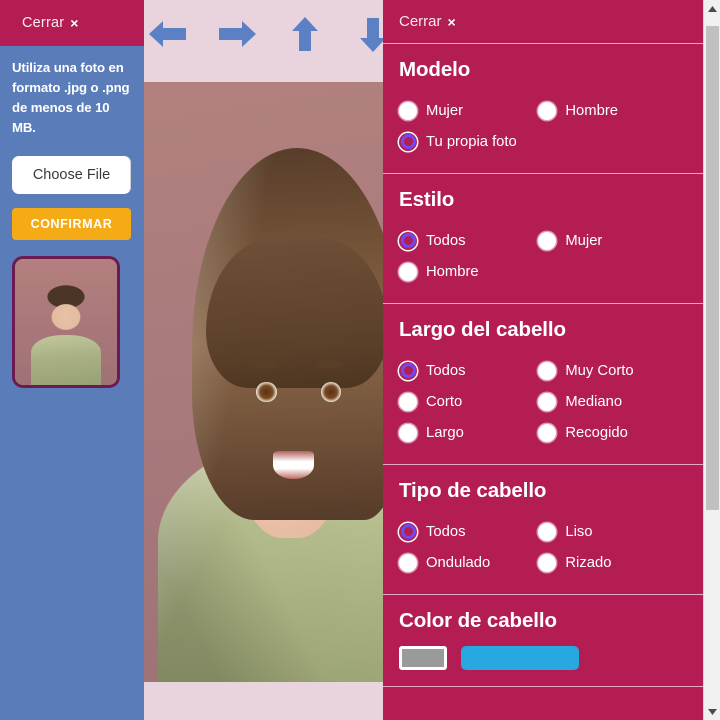 The height and width of the screenshot is (720, 720). I want to click on preview-footer, so click(263, 701).